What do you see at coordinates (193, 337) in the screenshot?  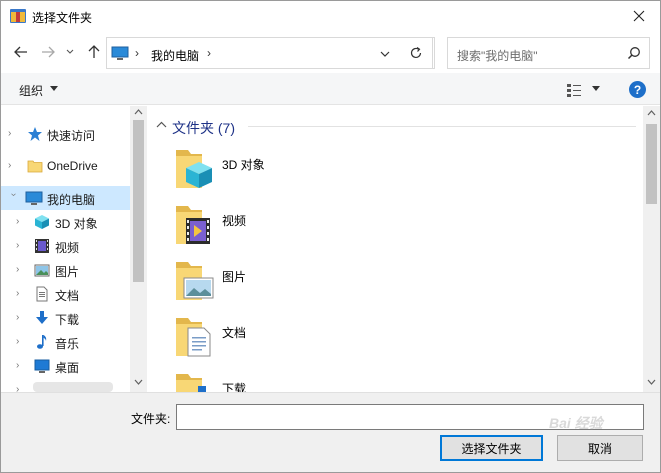 I see `document-folder-icon` at bounding box center [193, 337].